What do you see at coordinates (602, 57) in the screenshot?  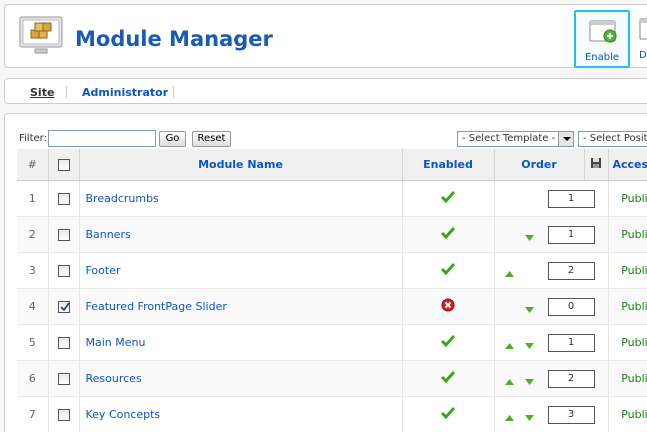 I see `enable-label: Enable` at bounding box center [602, 57].